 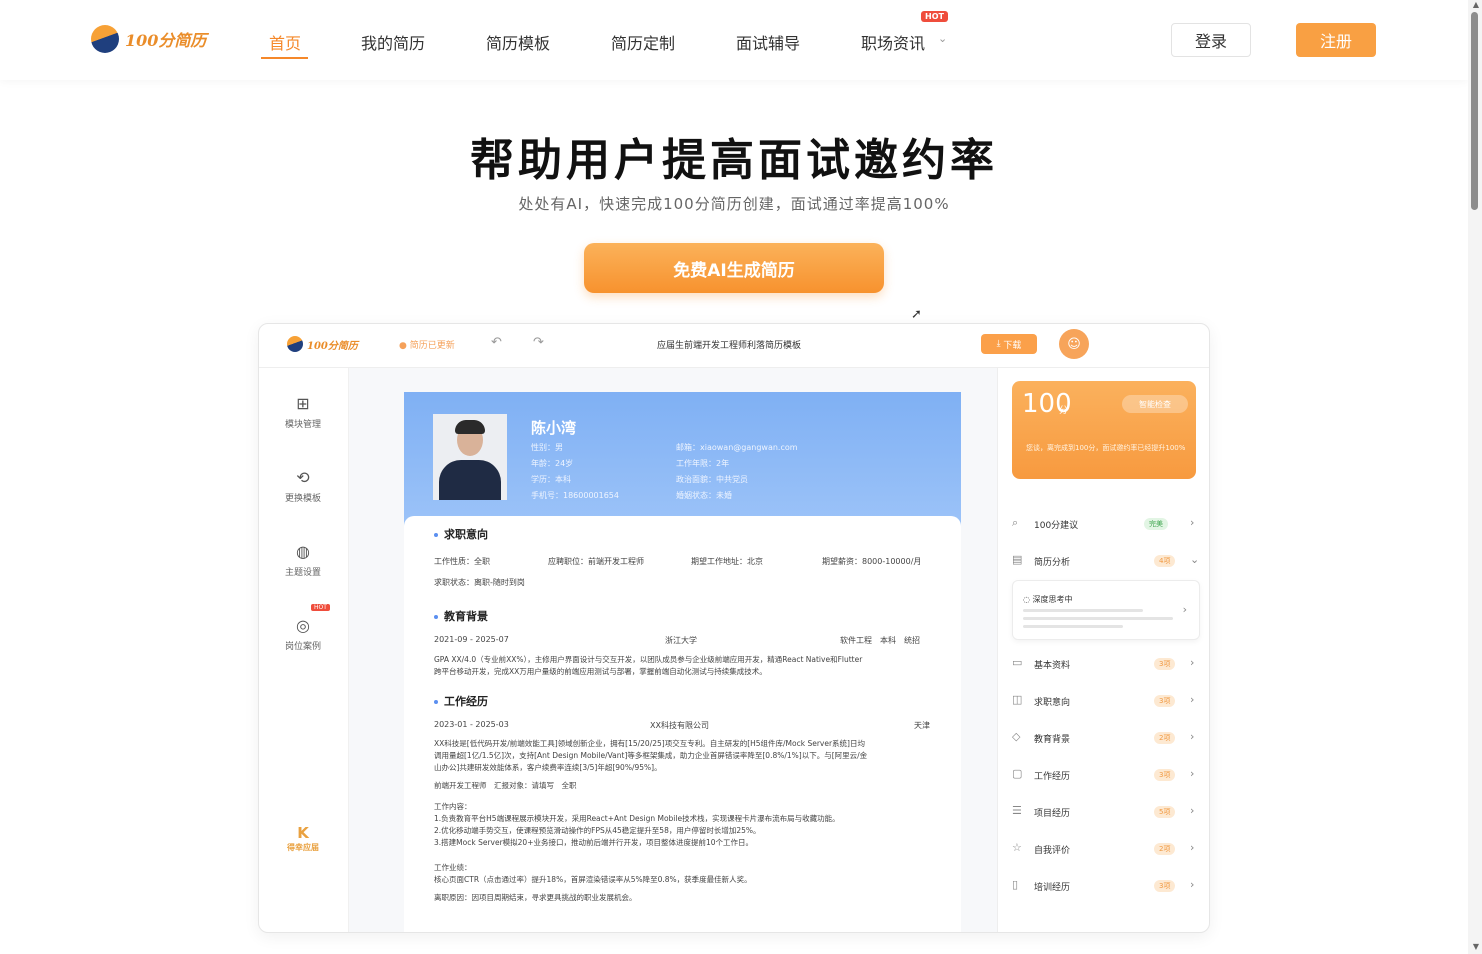 I want to click on editor-sidebar: ⊞ 模块管理 ⟲ 更换模板 ◍ 主题设置 HOT ◎ 岗位案例 K 得幸应届, so click(x=304, y=650).